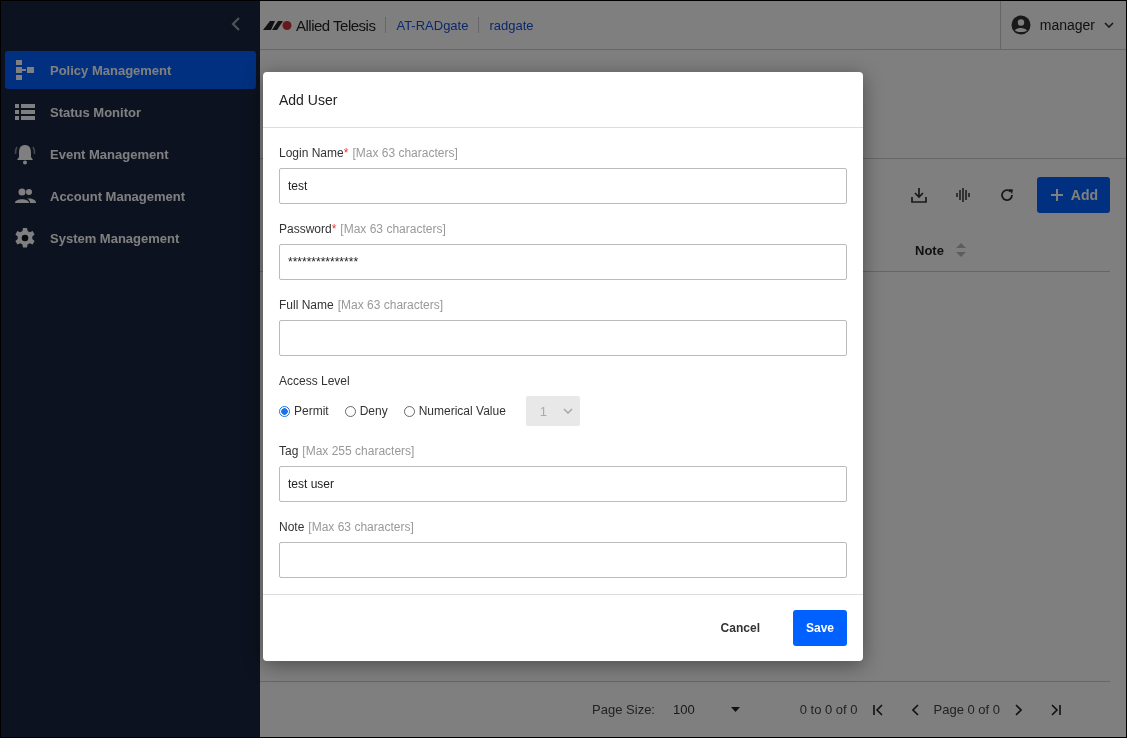  Describe the element at coordinates (1062, 25) in the screenshot. I see `user-menu: manager` at that location.